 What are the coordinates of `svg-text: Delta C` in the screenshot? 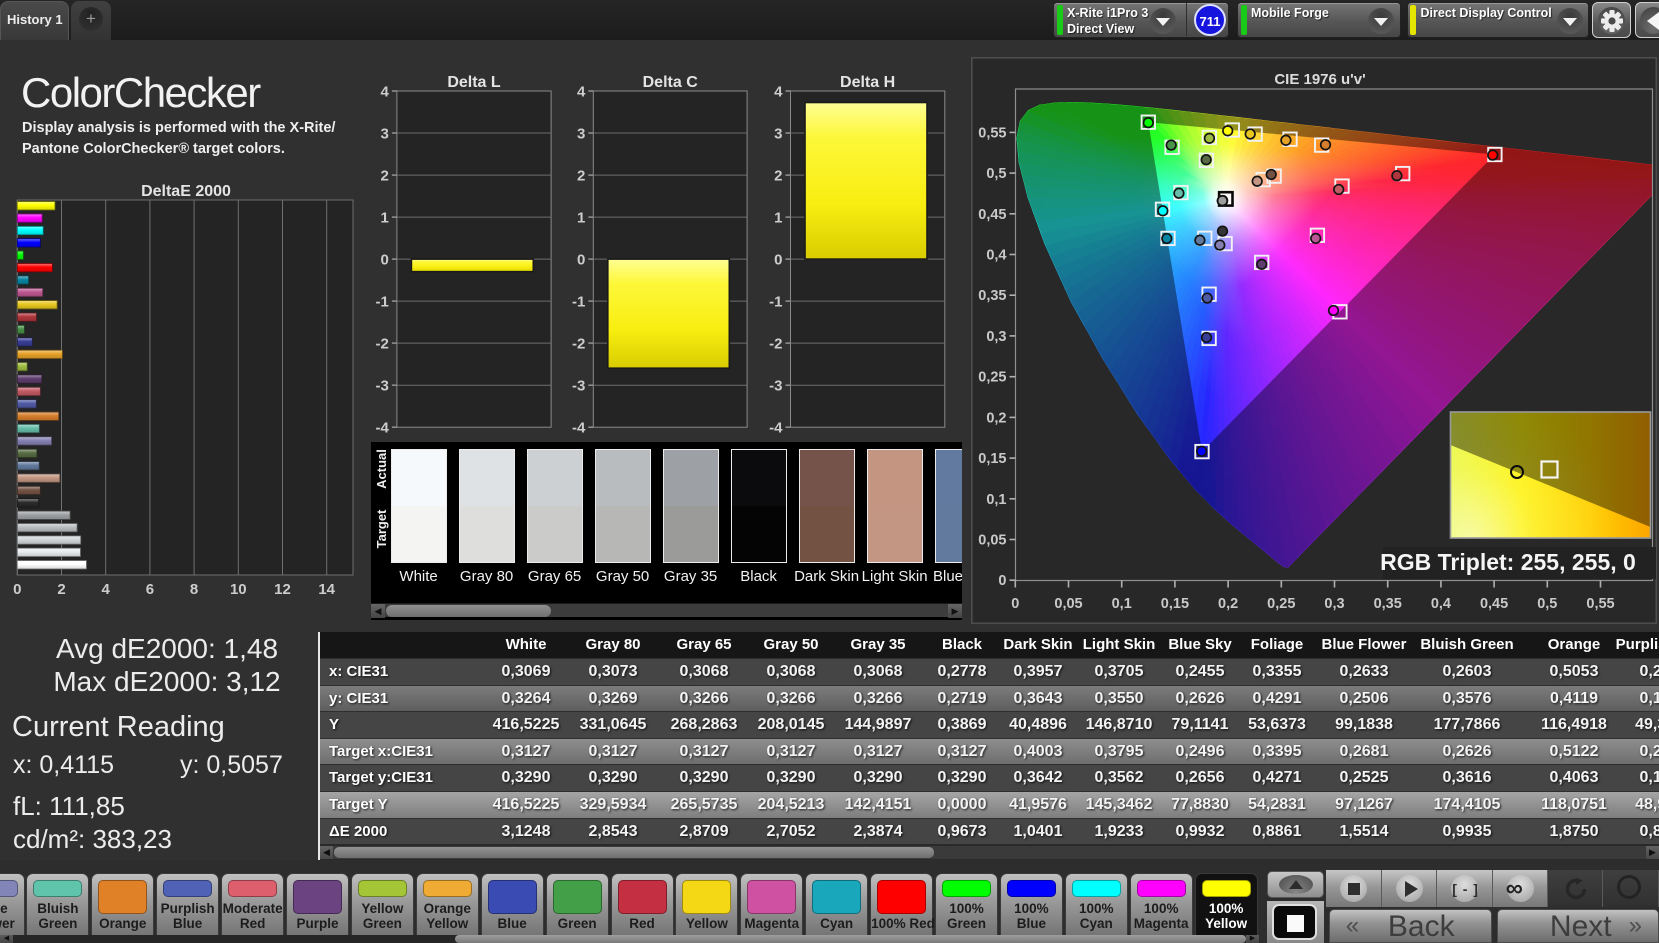 It's located at (671, 82).